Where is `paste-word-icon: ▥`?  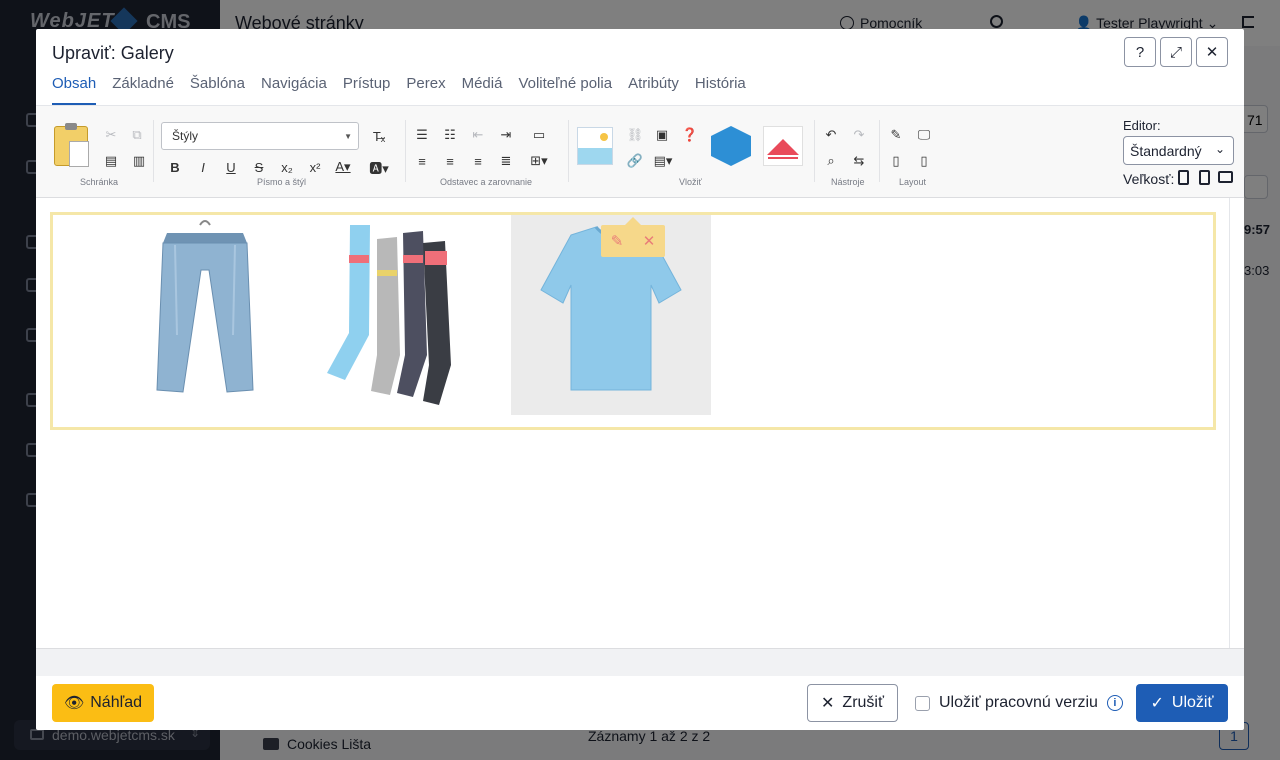
paste-word-icon: ▥ is located at coordinates (139, 161).